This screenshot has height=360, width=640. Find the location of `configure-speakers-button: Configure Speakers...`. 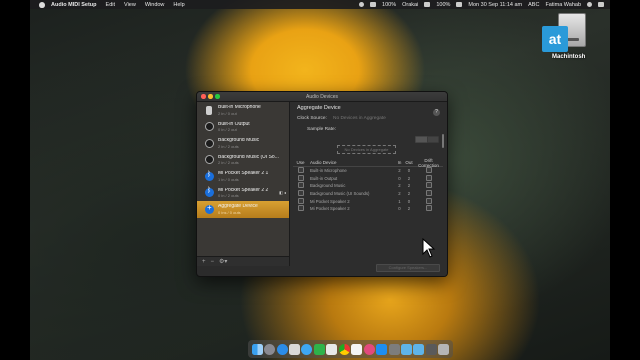

configure-speakers-button: Configure Speakers... is located at coordinates (408, 268).